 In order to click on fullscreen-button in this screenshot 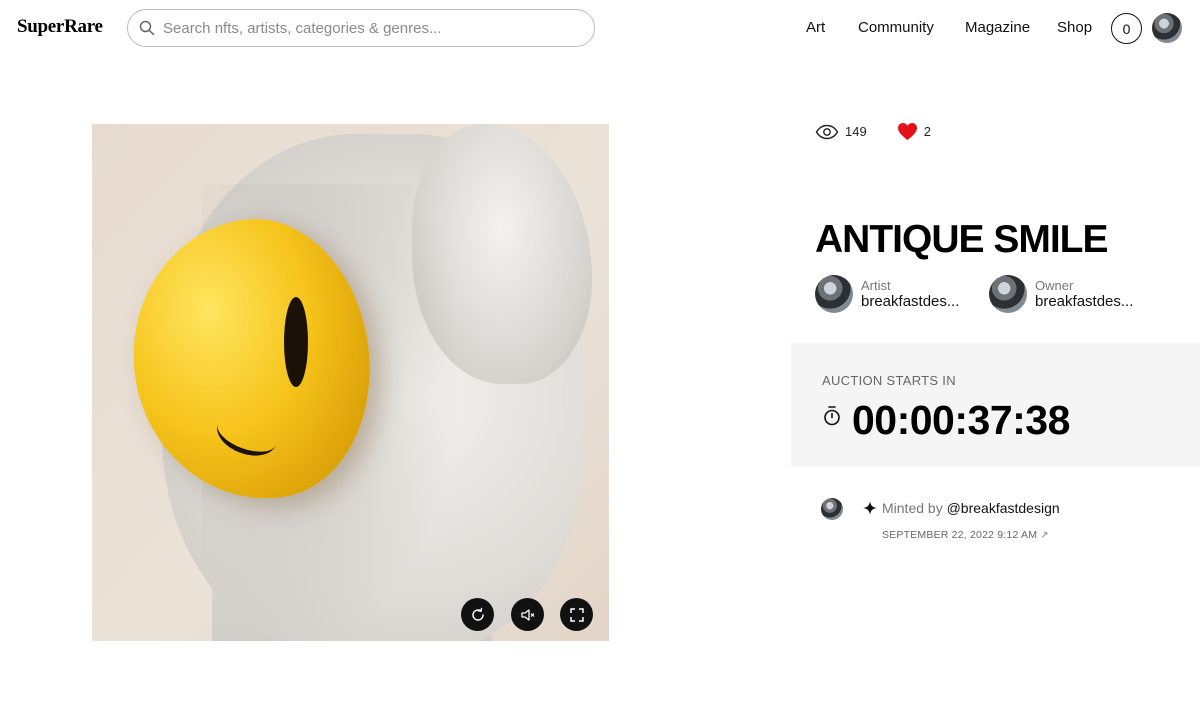, I will do `click(576, 614)`.